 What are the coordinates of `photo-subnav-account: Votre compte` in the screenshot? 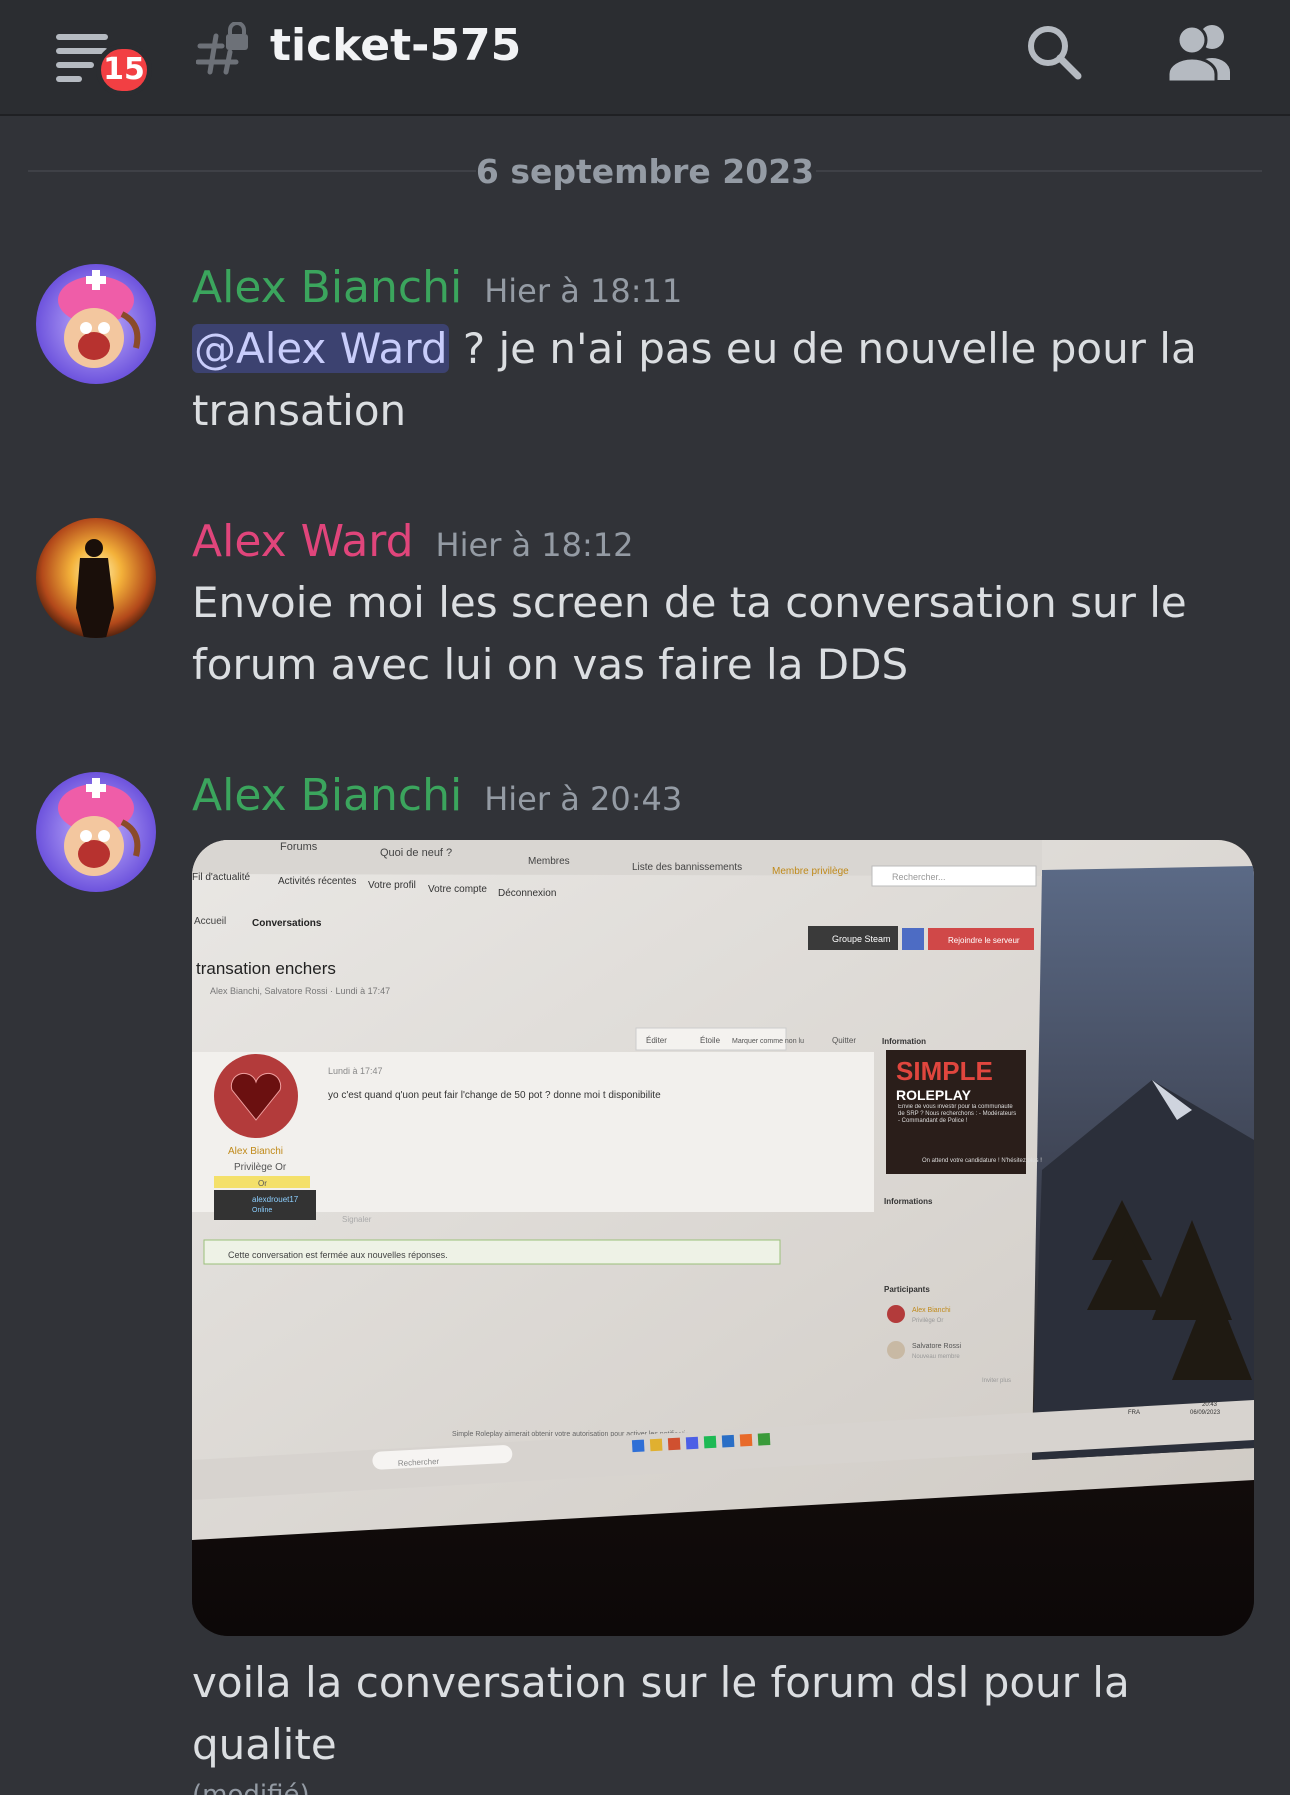 It's located at (457, 889).